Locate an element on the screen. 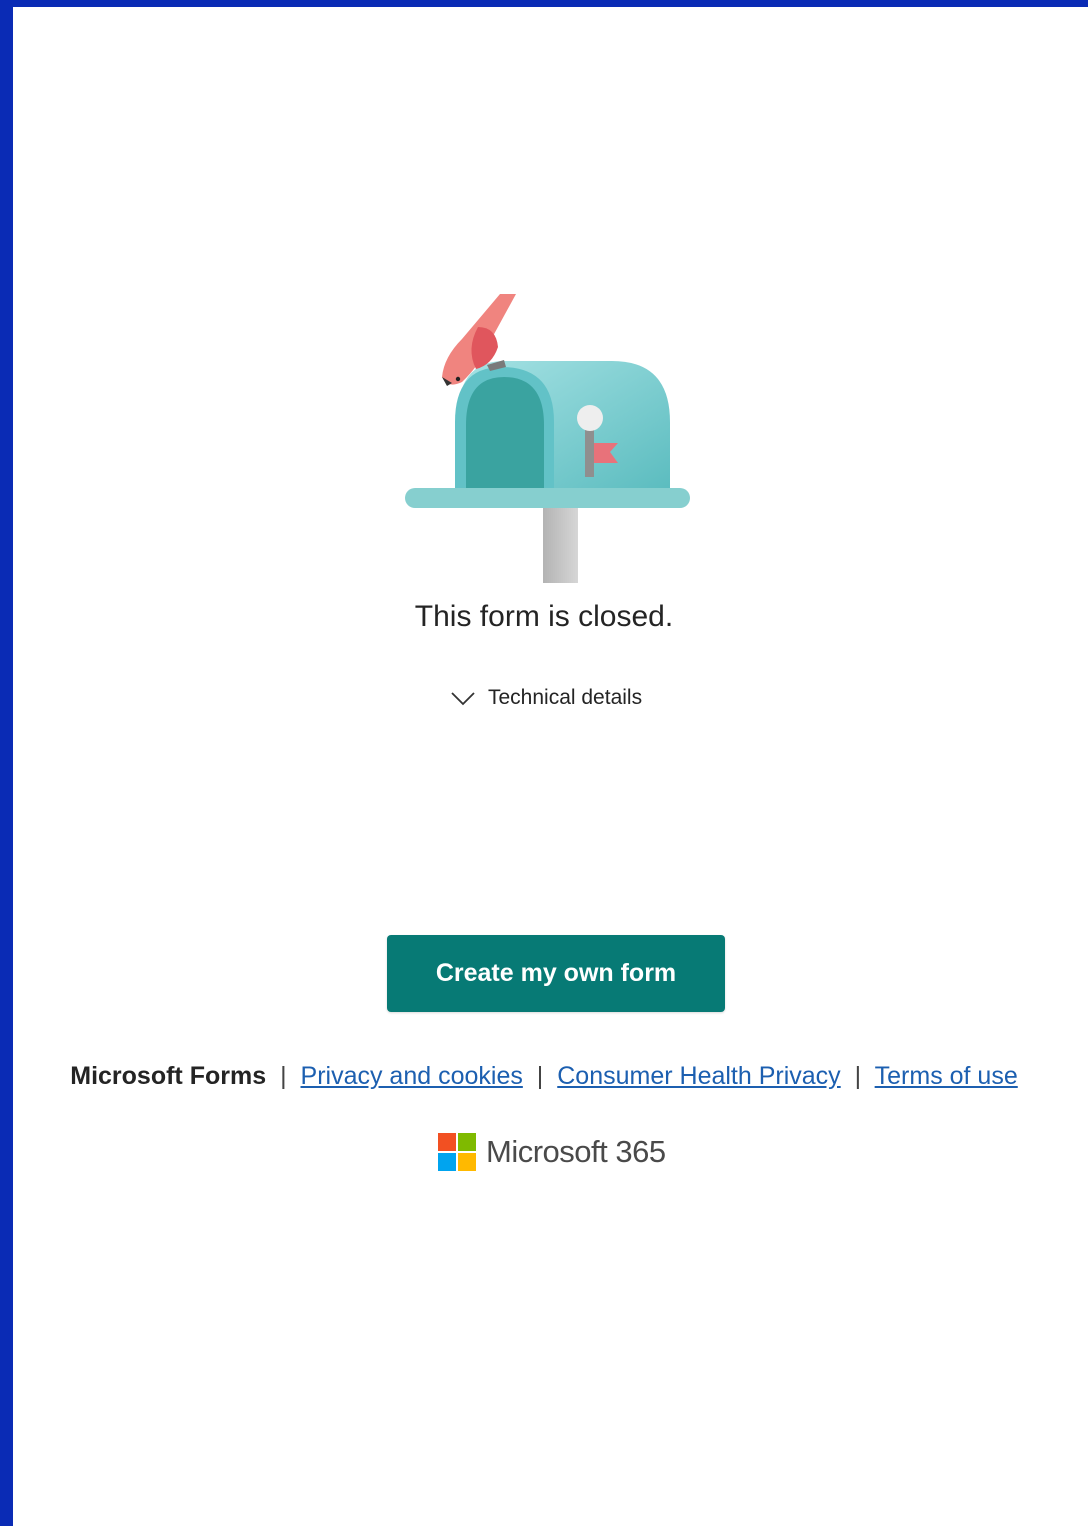  mailbox-door is located at coordinates (505, 434).